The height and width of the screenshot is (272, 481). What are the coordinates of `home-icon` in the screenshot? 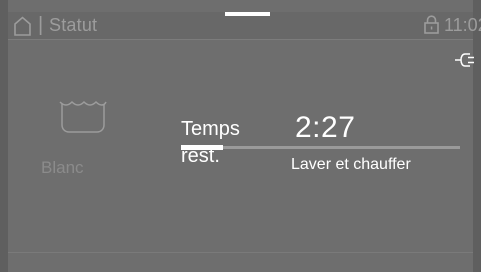 It's located at (22, 26).